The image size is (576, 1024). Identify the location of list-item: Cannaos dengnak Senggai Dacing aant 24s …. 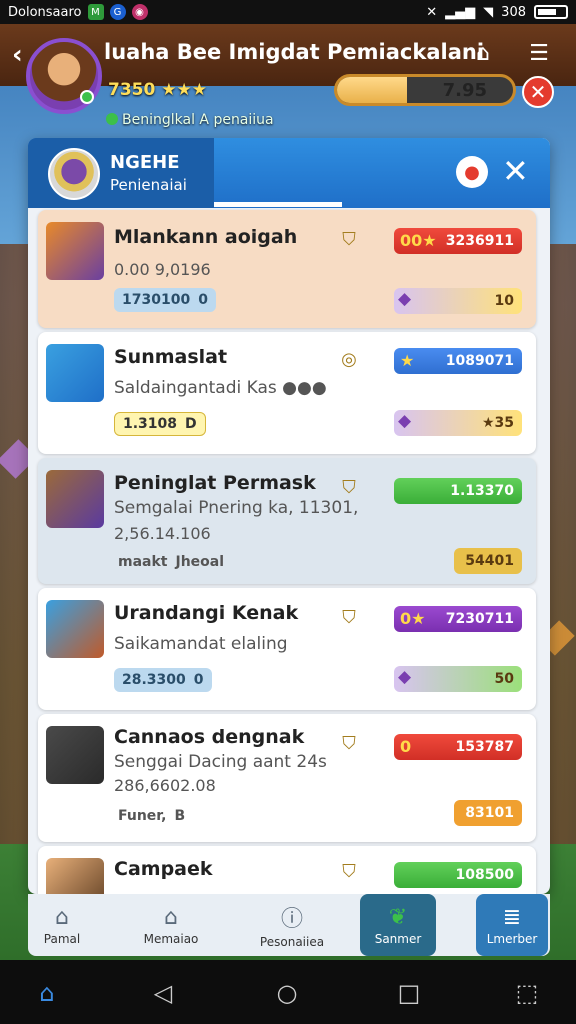
(287, 778).